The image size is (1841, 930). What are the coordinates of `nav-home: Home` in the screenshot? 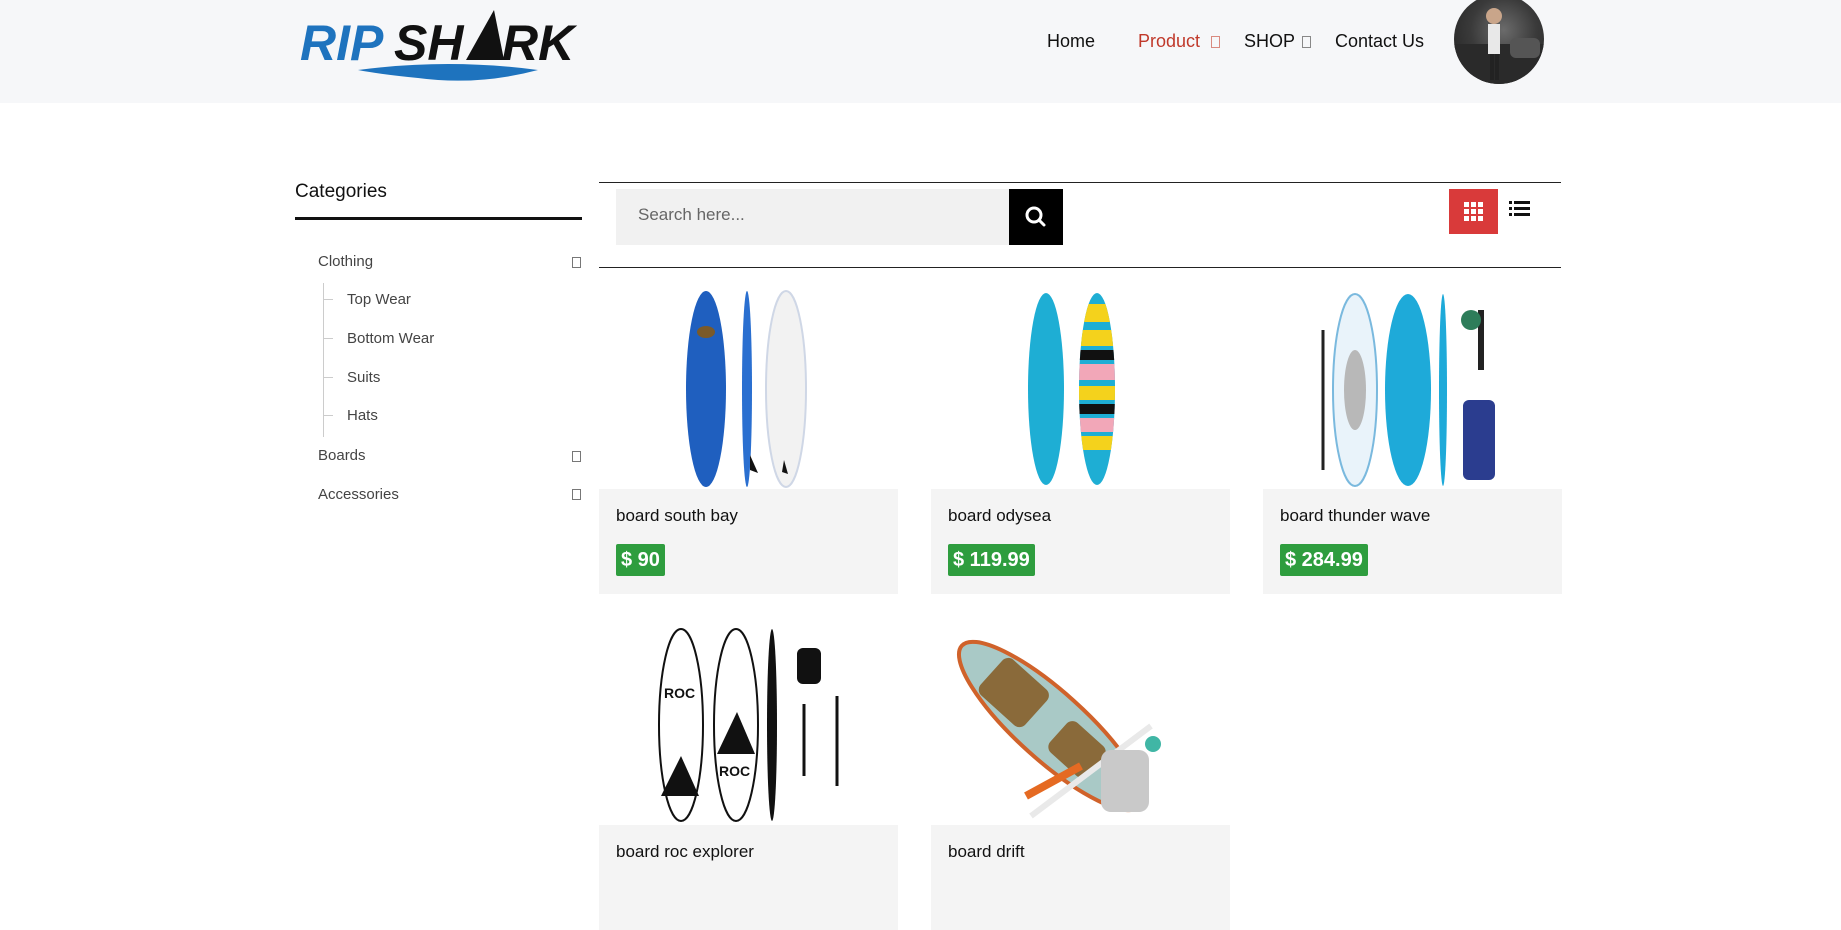 It's located at (1071, 43).